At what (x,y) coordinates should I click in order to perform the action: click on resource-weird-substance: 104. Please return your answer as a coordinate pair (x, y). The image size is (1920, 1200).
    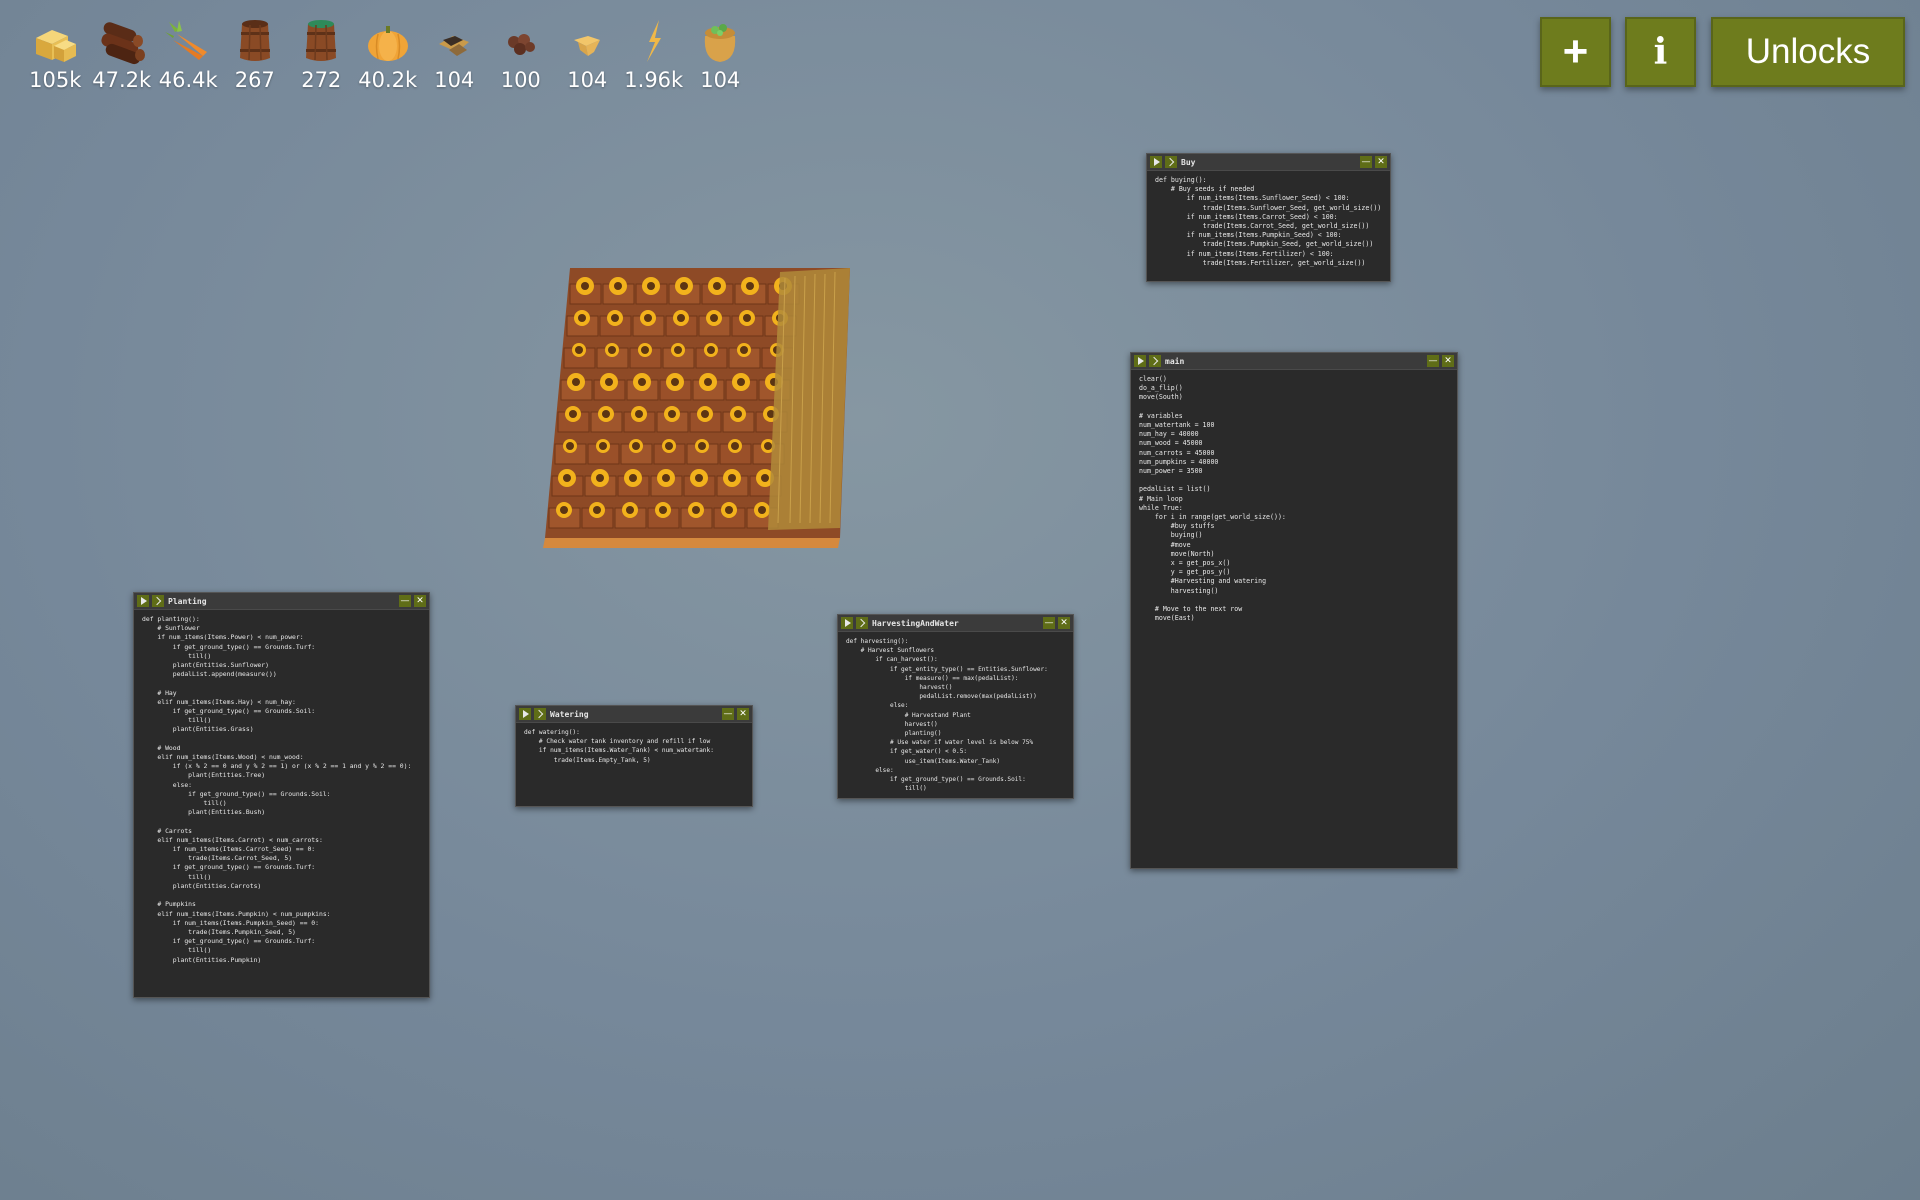
    Looking at the image, I should click on (587, 54).